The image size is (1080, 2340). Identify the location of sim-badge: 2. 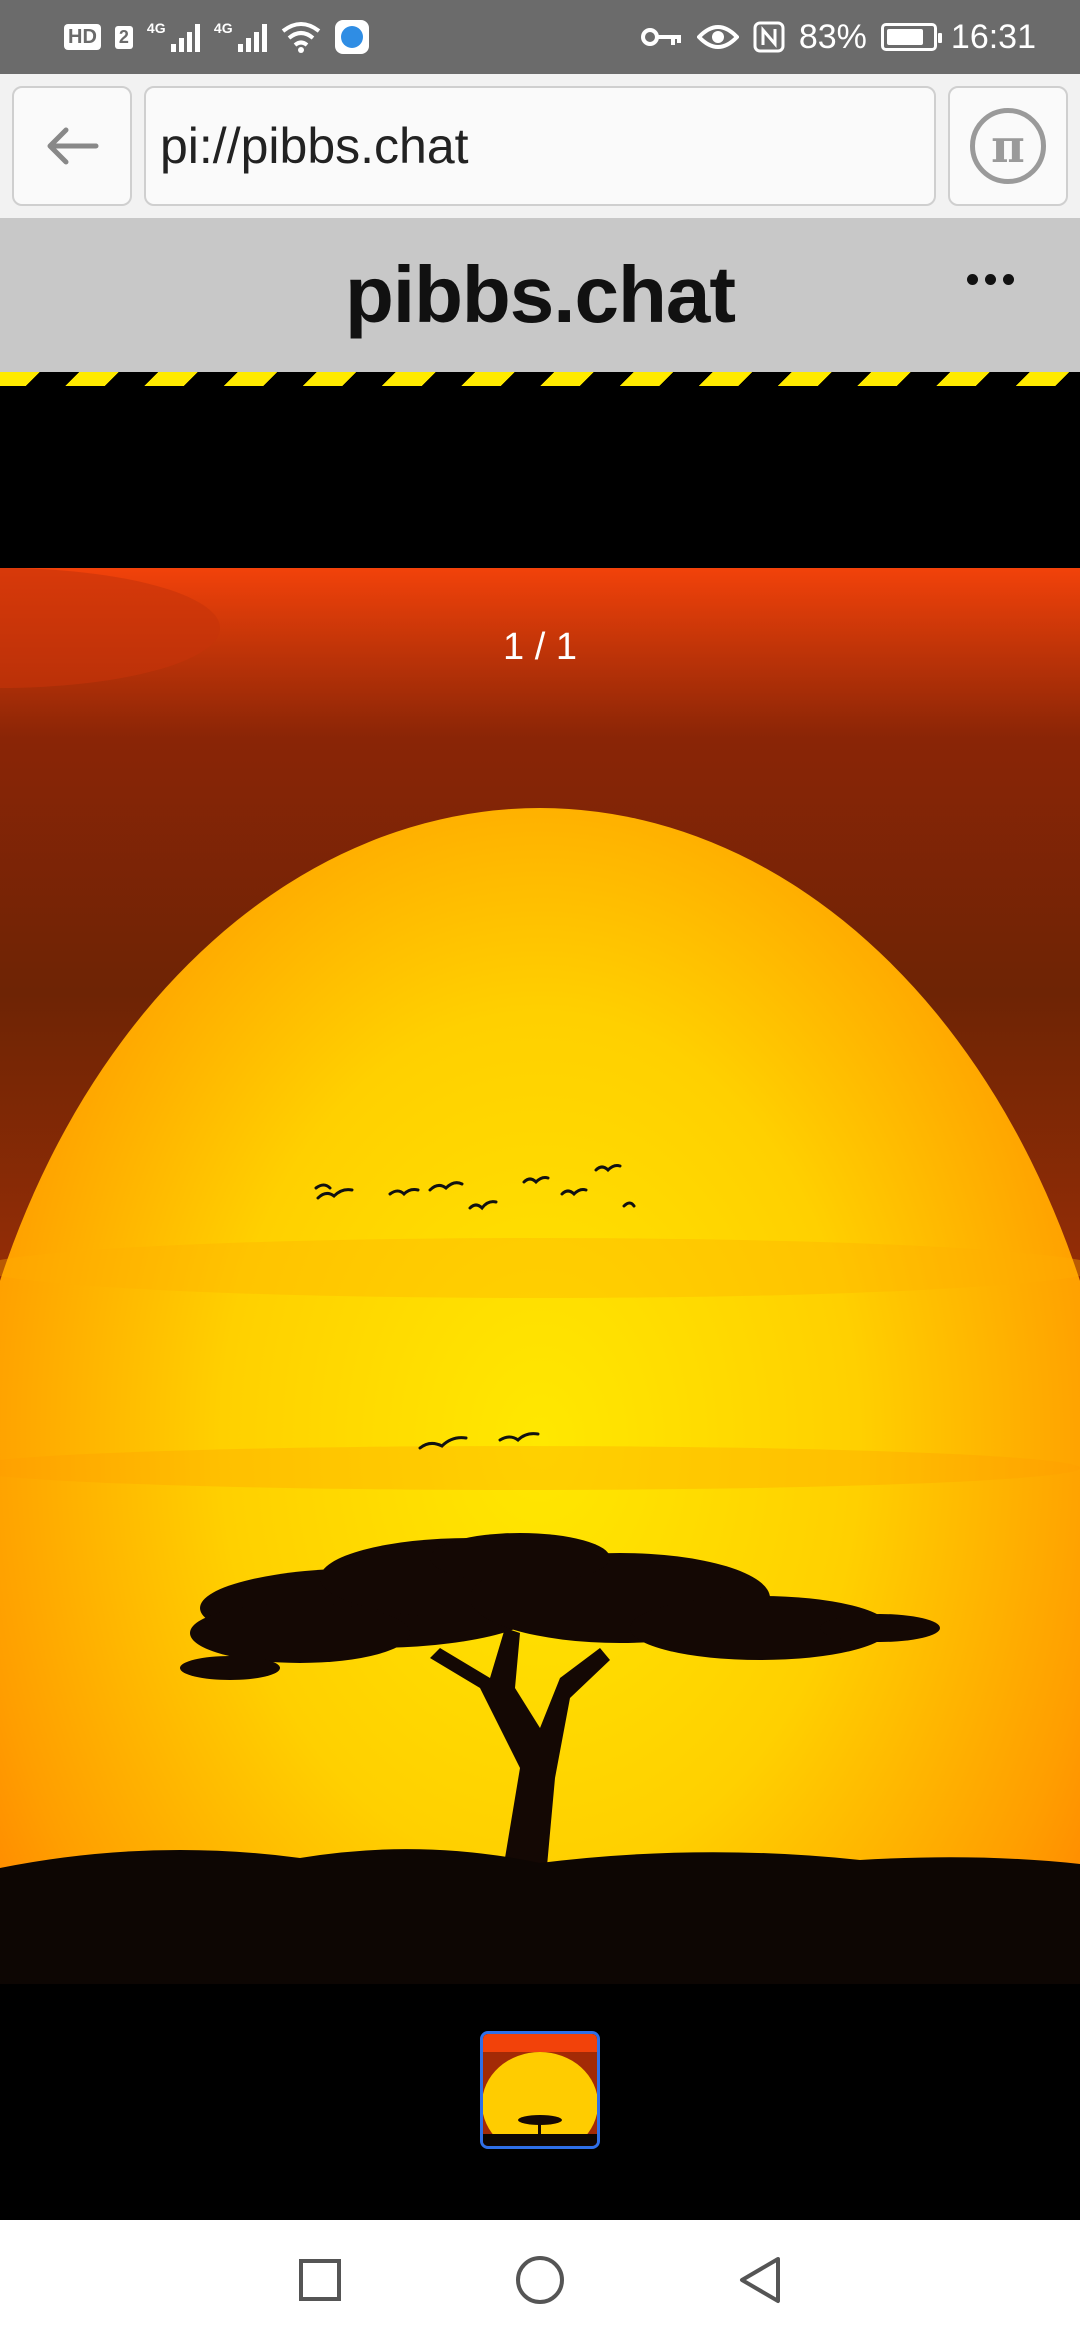
(123, 37).